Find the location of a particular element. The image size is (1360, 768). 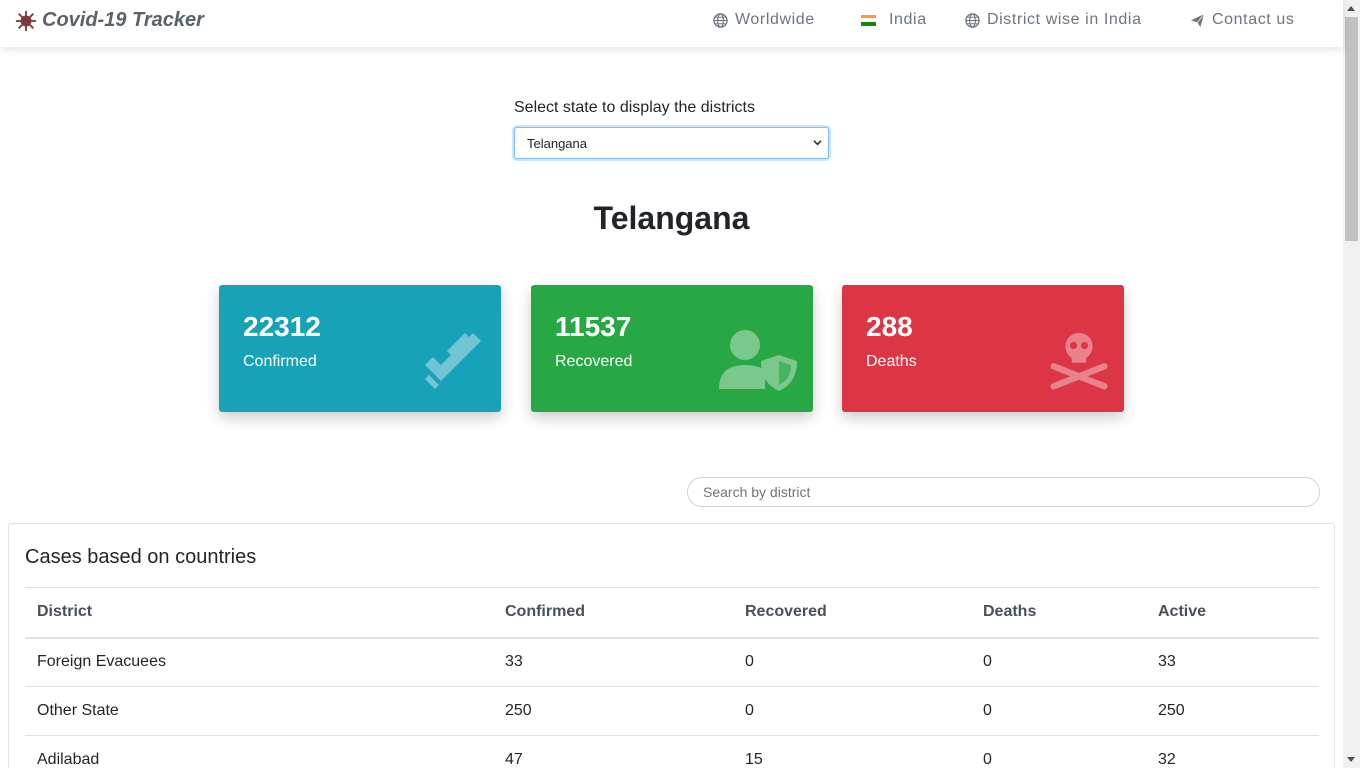

cell-district: Other State is located at coordinates (259, 711).